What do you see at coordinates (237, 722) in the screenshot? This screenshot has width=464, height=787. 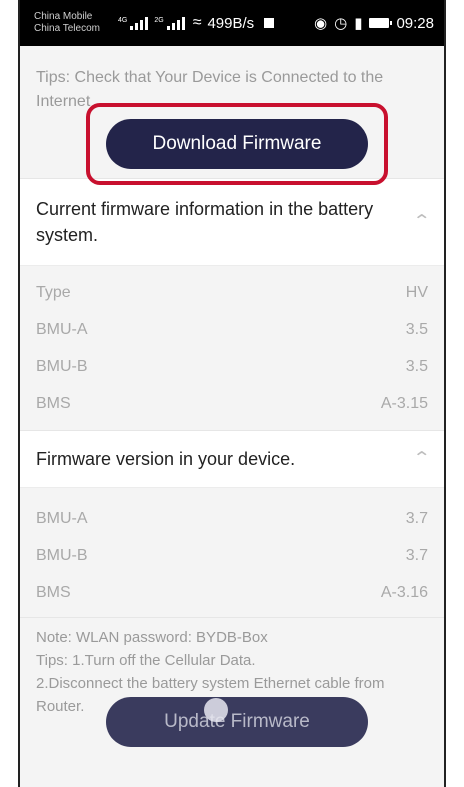 I see `update-firmware-button: Update Firmware` at bounding box center [237, 722].